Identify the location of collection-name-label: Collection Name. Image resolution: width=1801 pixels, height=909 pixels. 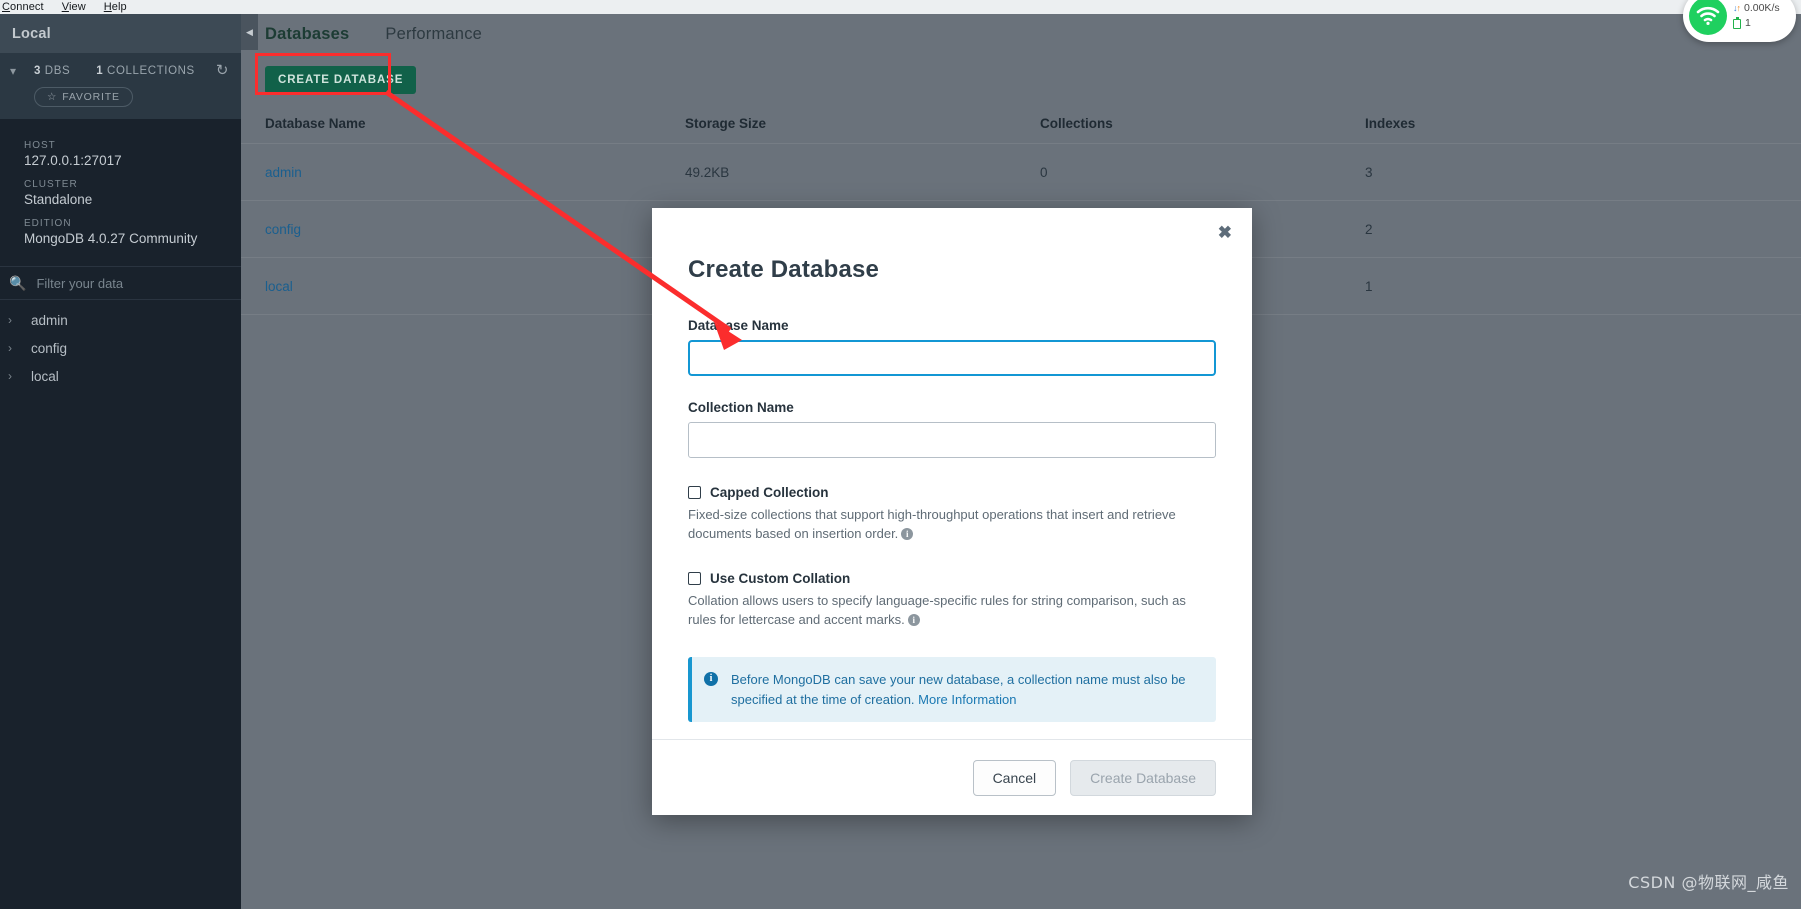
(741, 407).